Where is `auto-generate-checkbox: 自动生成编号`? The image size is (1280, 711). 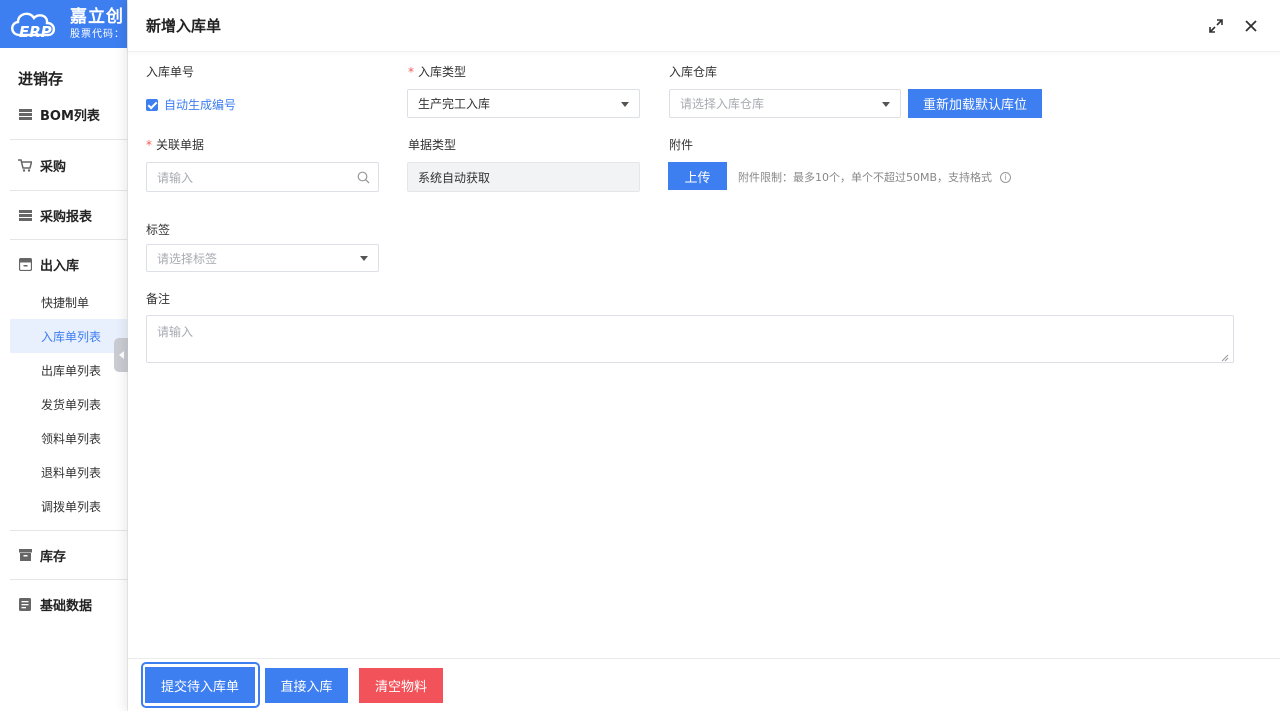 auto-generate-checkbox: 自动生成编号 is located at coordinates (191, 104).